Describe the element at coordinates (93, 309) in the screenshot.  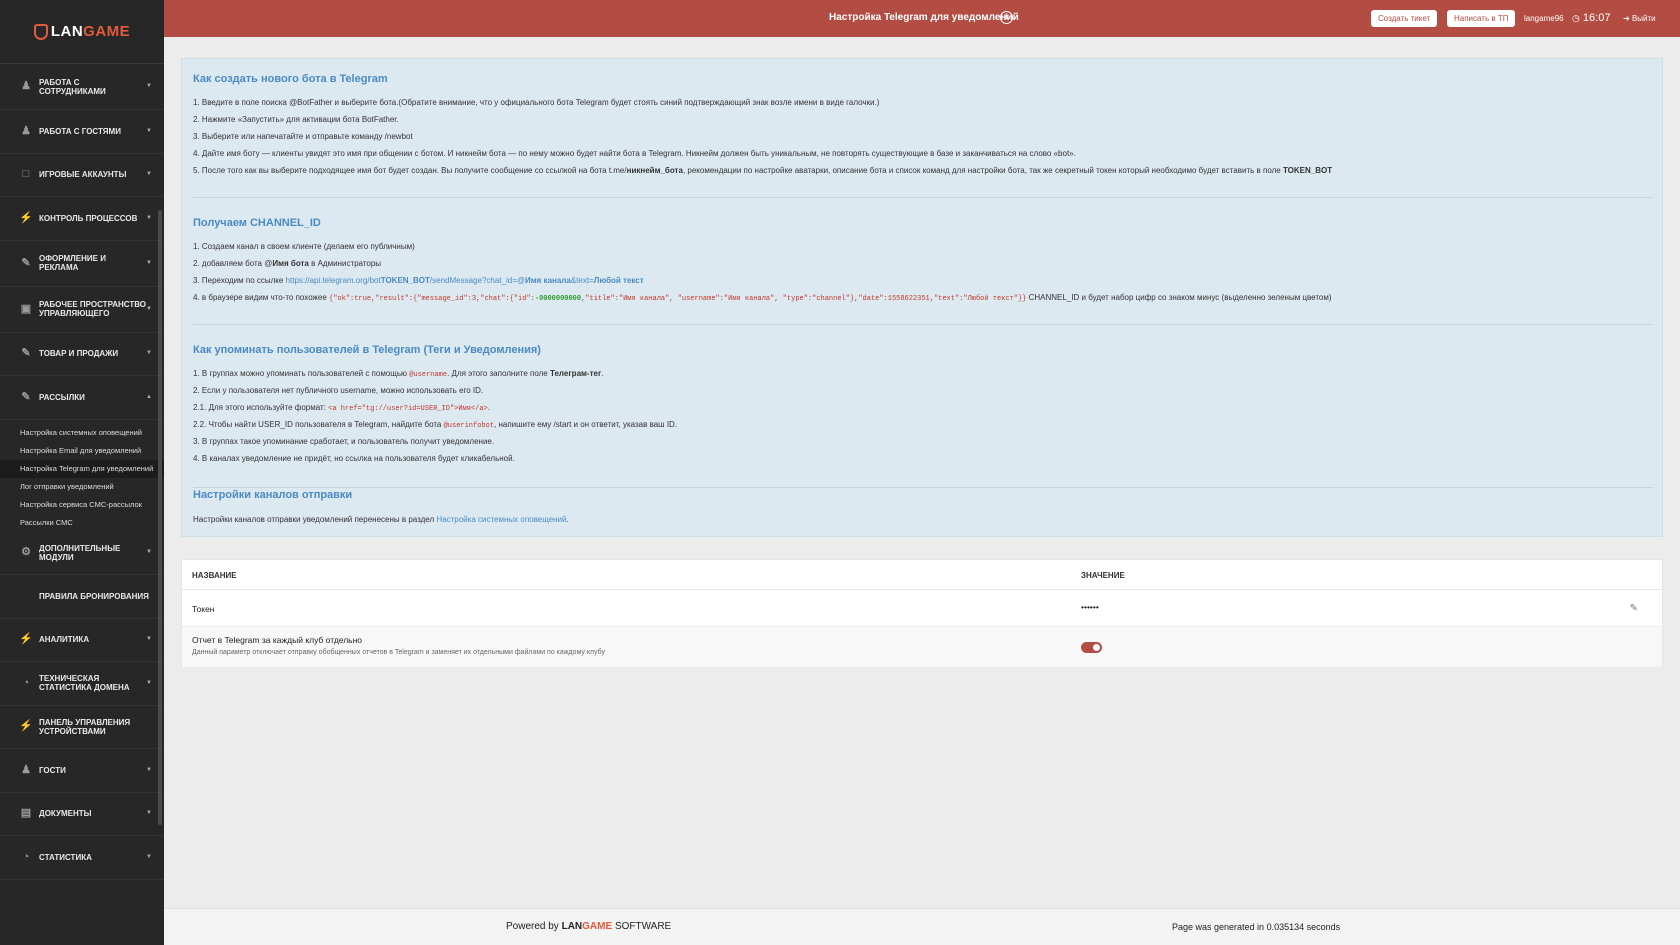
I see `sidebar-item-label: Рабочее пространство управляющего` at that location.